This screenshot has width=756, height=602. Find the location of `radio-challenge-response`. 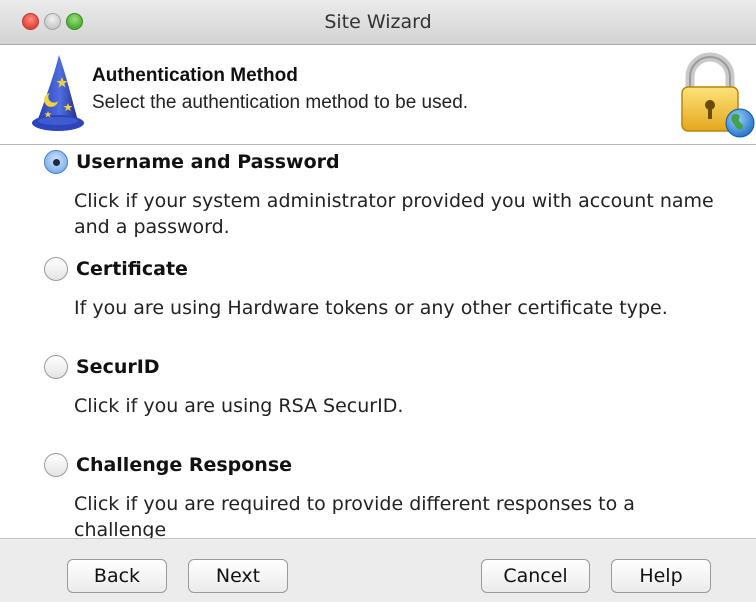

radio-challenge-response is located at coordinates (56, 465).